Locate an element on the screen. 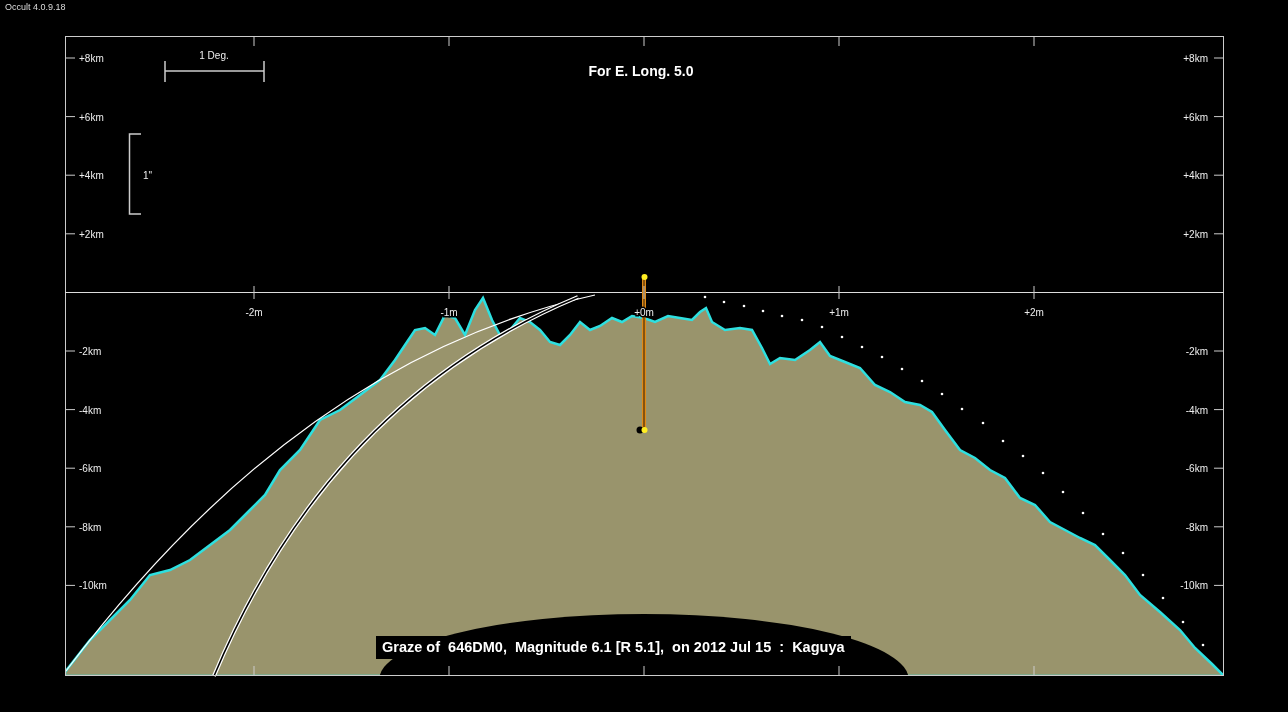 The width and height of the screenshot is (1288, 712). window-title: Occult 4.0.9.18 is located at coordinates (35, 6).